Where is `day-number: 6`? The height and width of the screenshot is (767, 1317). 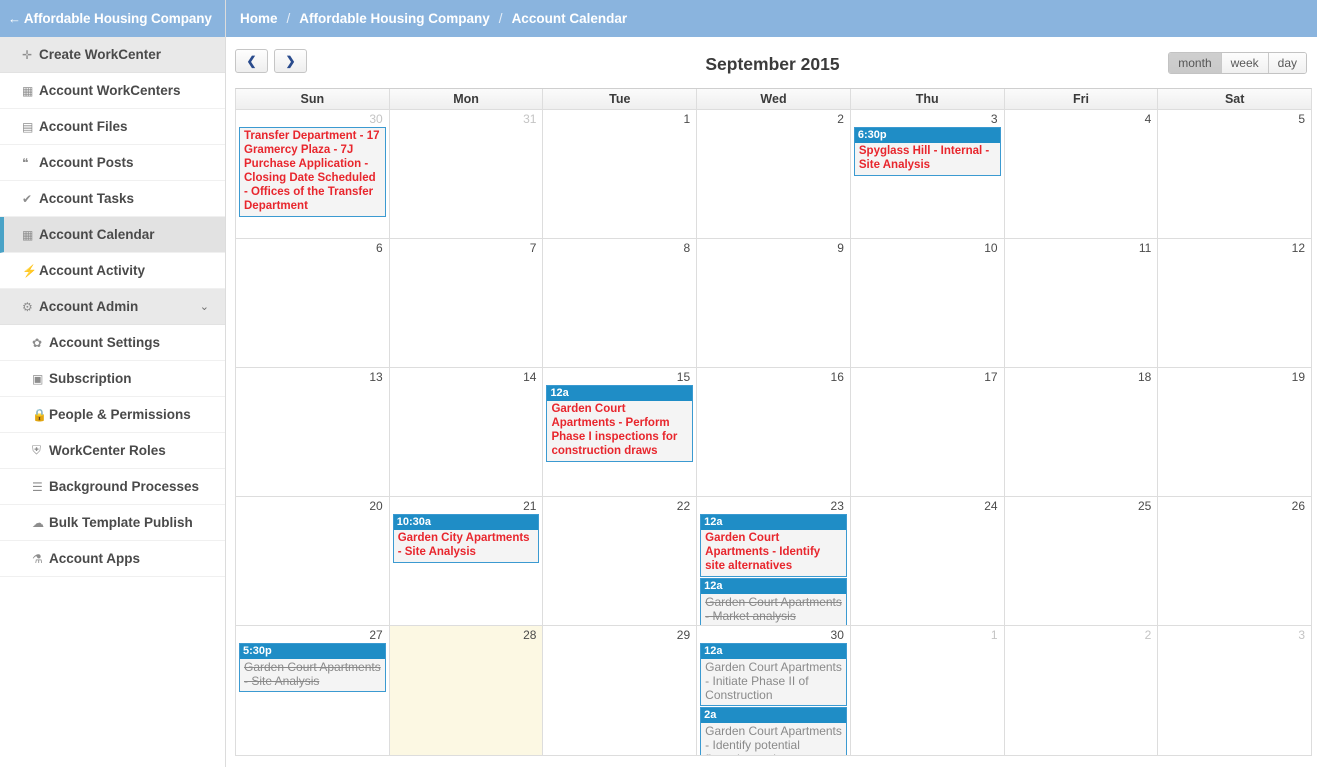
day-number: 6 is located at coordinates (312, 248).